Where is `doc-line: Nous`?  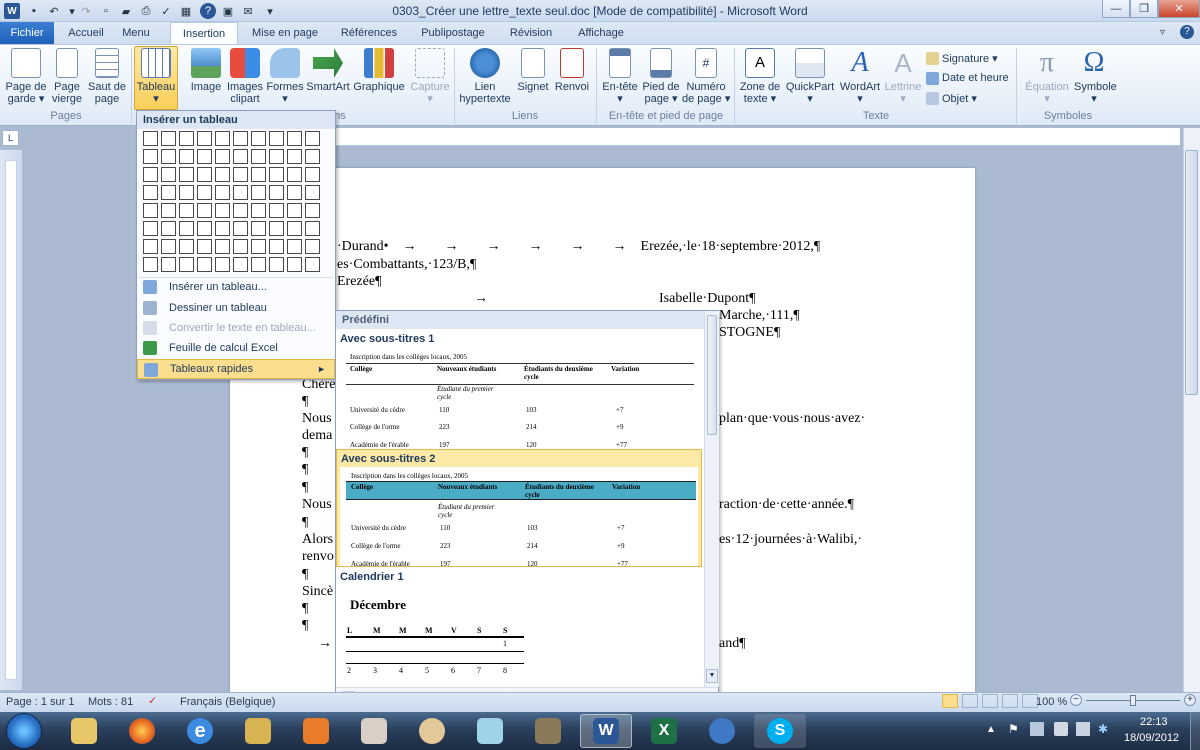
doc-line: Nous is located at coordinates (317, 505).